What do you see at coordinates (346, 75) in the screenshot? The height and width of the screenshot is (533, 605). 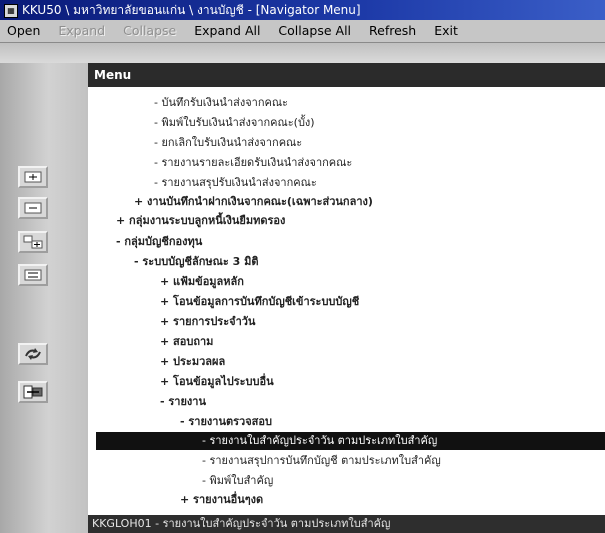 I see `panel-title: Menu` at bounding box center [346, 75].